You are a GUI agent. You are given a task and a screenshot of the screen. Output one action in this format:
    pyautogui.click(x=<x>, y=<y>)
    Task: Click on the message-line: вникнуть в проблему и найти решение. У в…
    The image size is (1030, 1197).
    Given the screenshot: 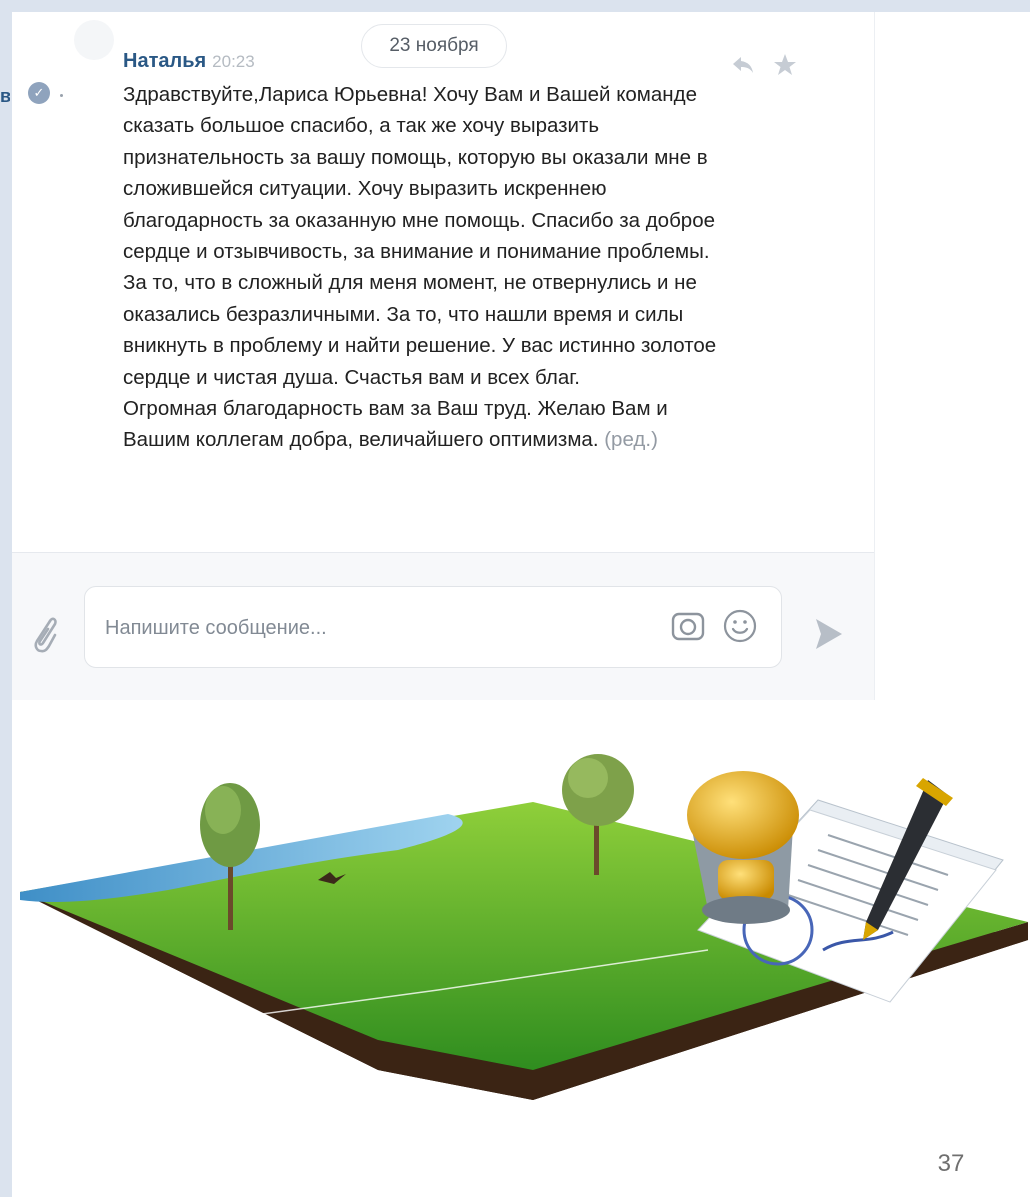 What is the action you would take?
    pyautogui.click(x=420, y=346)
    